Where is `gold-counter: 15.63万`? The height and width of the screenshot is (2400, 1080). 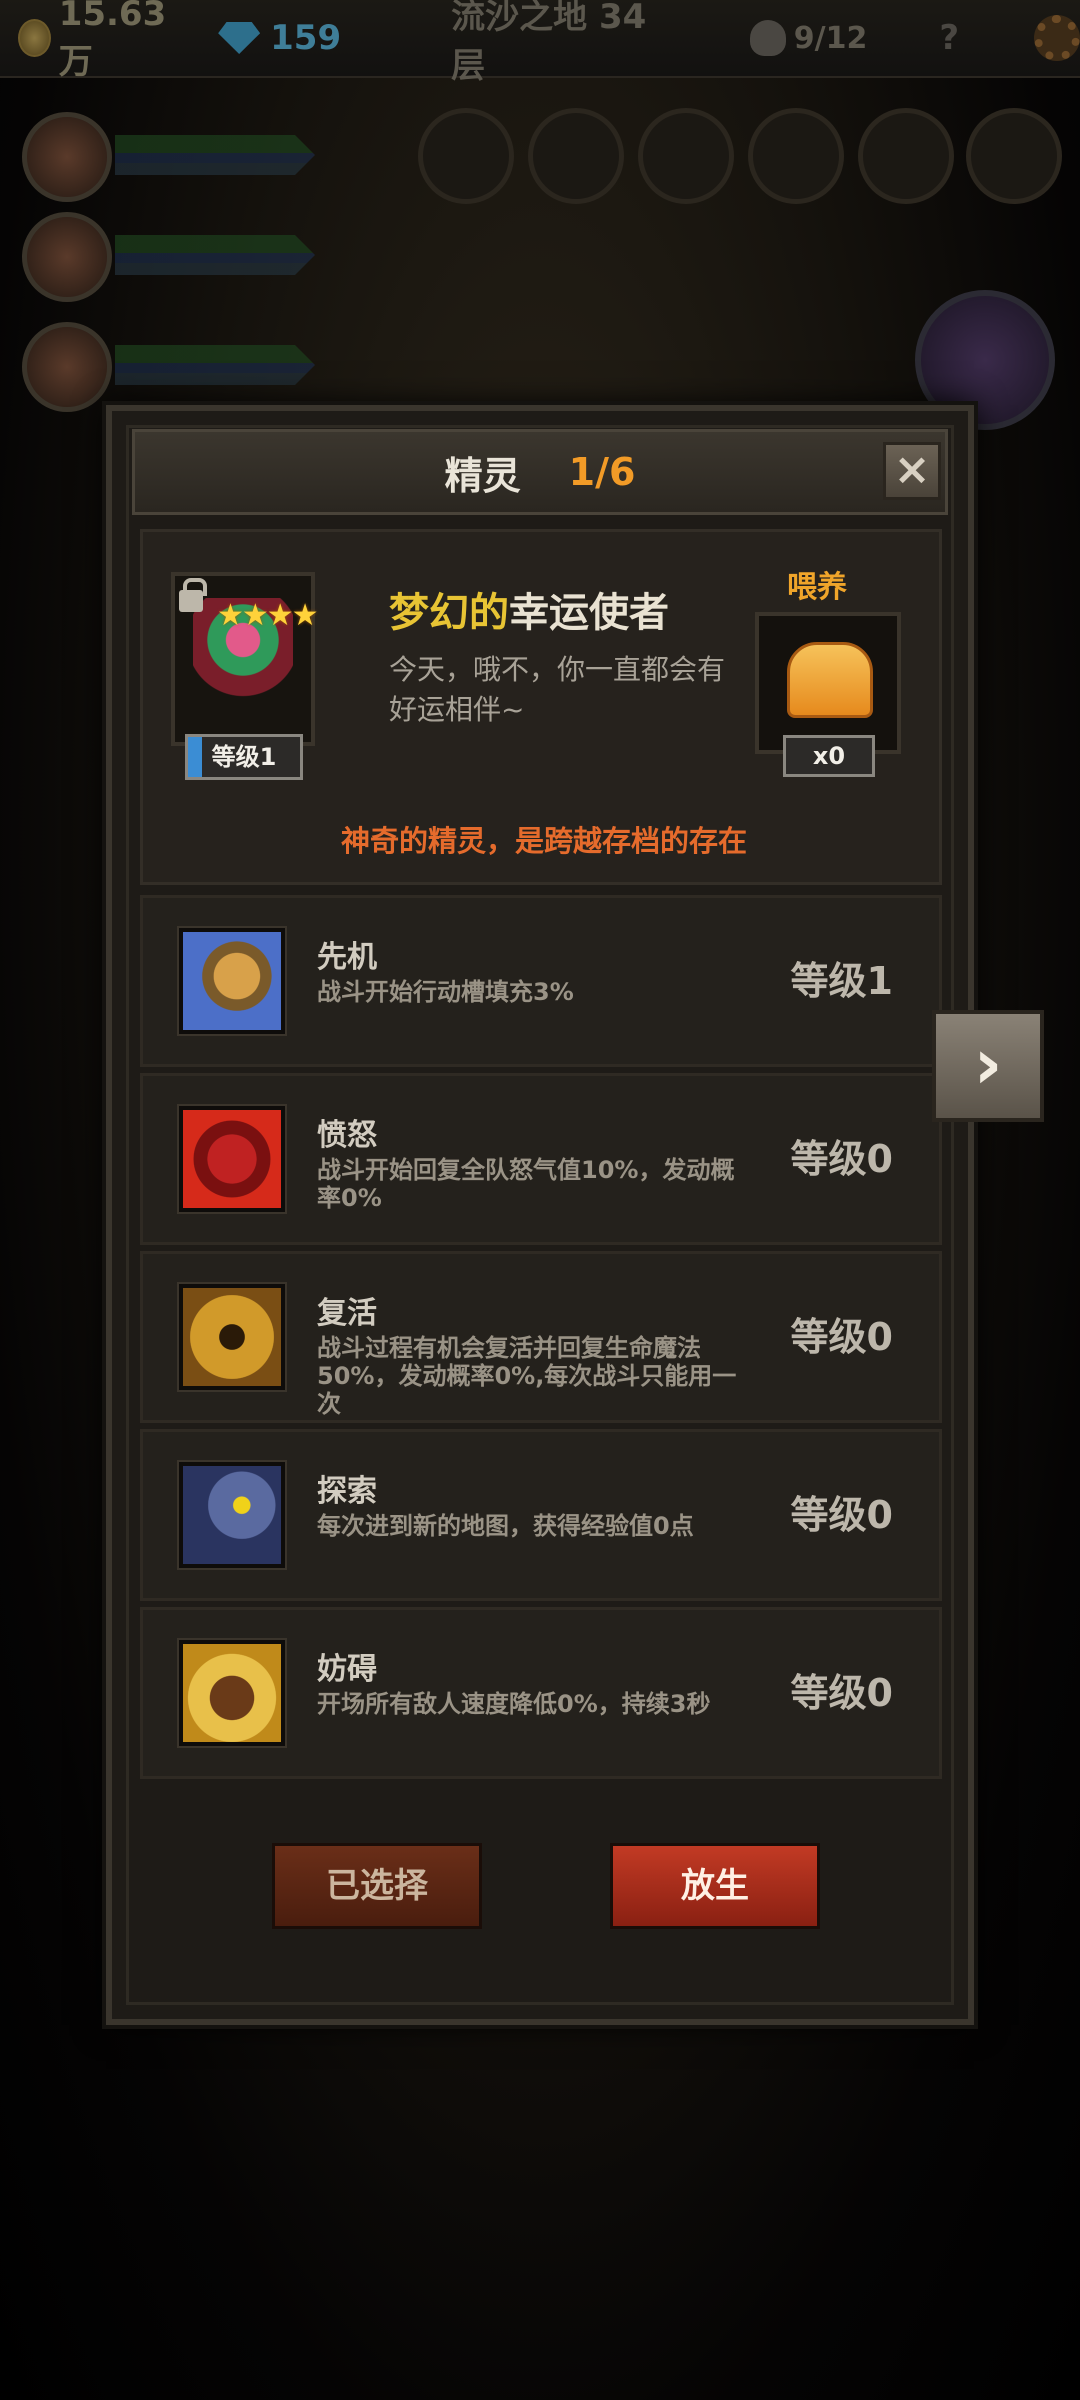
gold-counter: 15.63万 is located at coordinates (89, 41).